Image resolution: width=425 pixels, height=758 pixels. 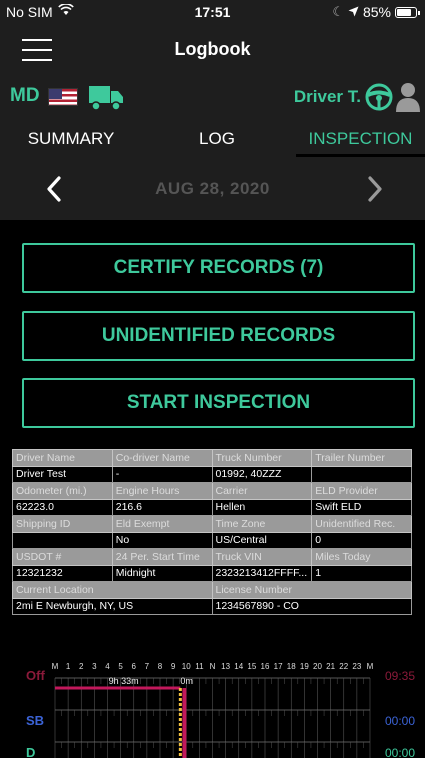 What do you see at coordinates (343, 666) in the screenshot?
I see `hour-tick-label: 22` at bounding box center [343, 666].